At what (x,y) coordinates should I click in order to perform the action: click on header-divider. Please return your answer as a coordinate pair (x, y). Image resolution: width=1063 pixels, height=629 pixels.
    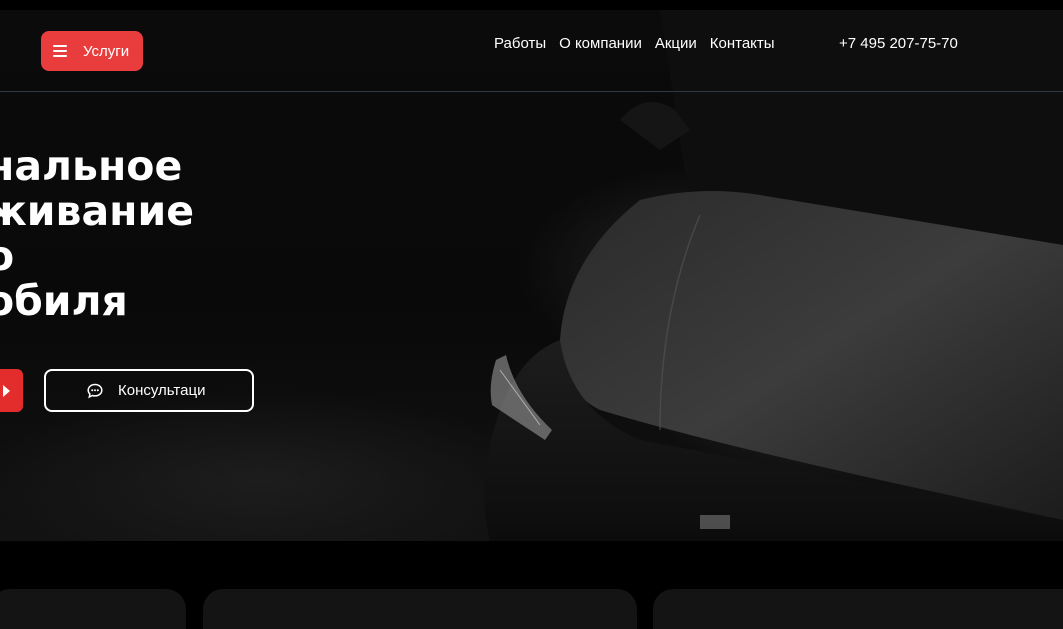
    Looking at the image, I should click on (531, 91).